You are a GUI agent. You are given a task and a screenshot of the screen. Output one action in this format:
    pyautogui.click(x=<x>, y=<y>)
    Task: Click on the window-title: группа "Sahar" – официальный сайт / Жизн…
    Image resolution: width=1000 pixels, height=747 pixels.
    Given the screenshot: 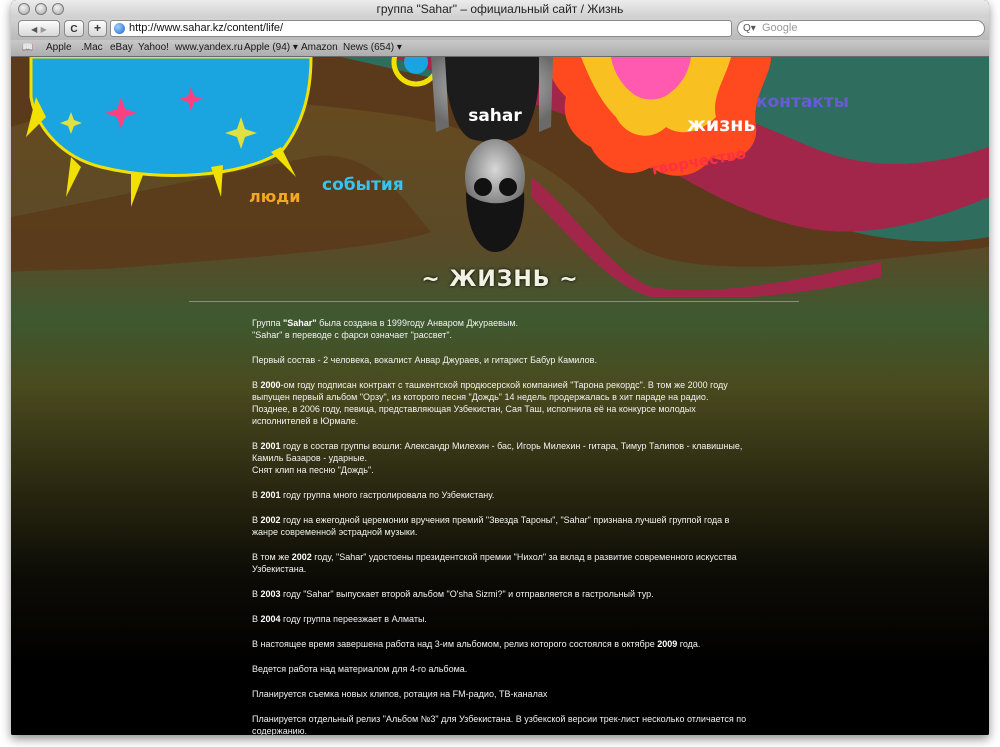 What is the action you would take?
    pyautogui.click(x=500, y=9)
    